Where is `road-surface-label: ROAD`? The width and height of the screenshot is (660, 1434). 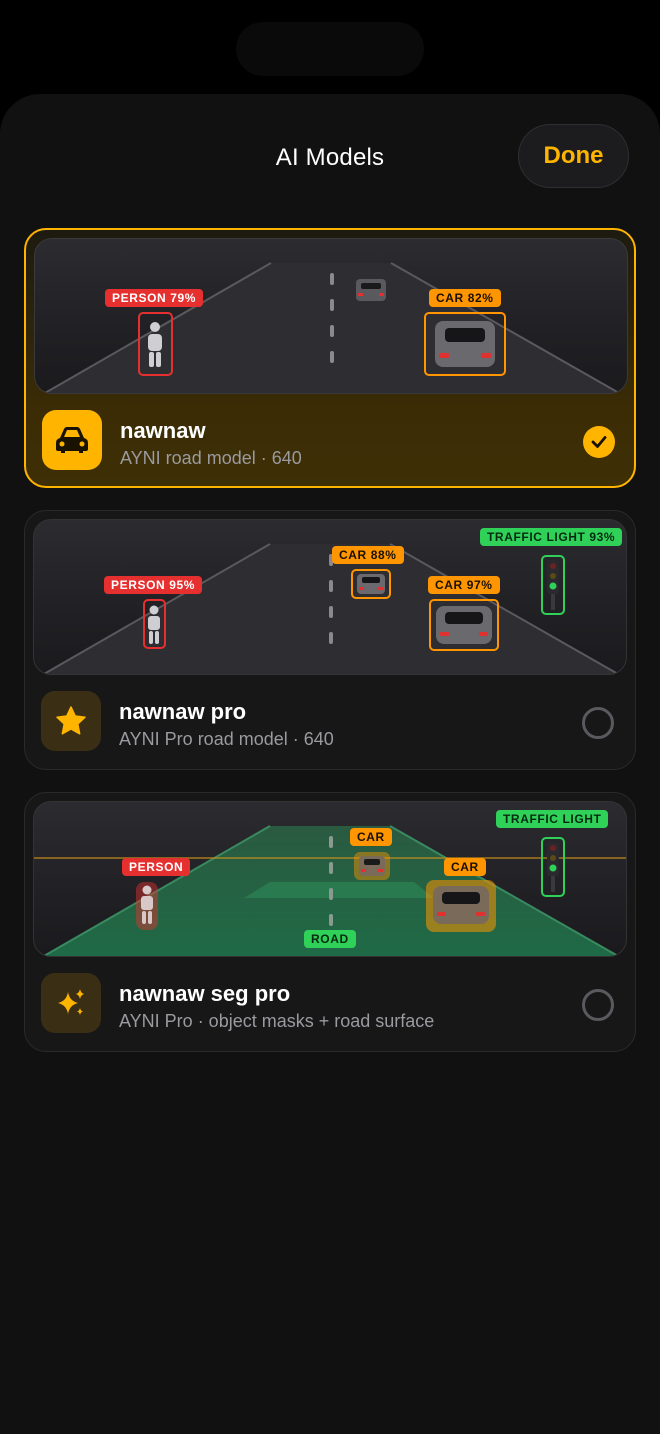
road-surface-label: ROAD is located at coordinates (330, 939).